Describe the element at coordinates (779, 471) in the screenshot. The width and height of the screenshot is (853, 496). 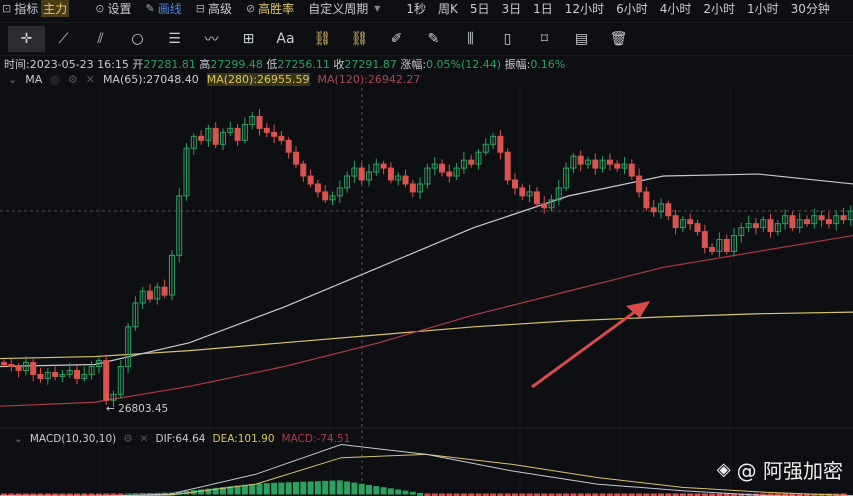
I see `watermark: ◈ @ 阿强加密` at that location.